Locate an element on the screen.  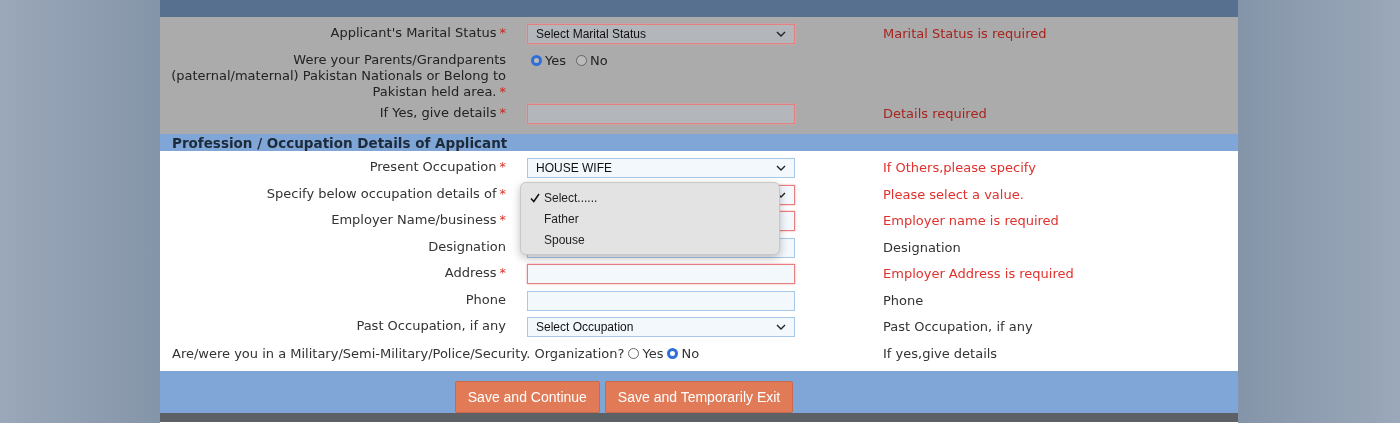
field-label: Present Occupation * is located at coordinates (437, 166).